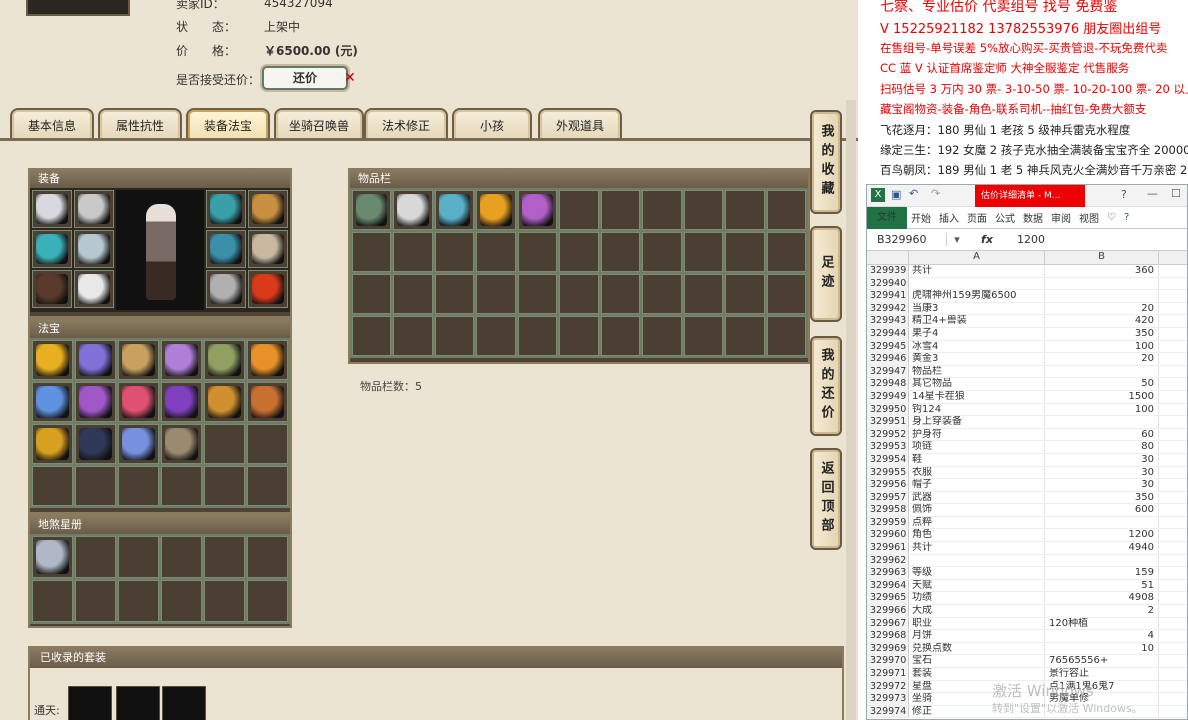 The height and width of the screenshot is (720, 1188). I want to click on cell-a: 项链, so click(977, 447).